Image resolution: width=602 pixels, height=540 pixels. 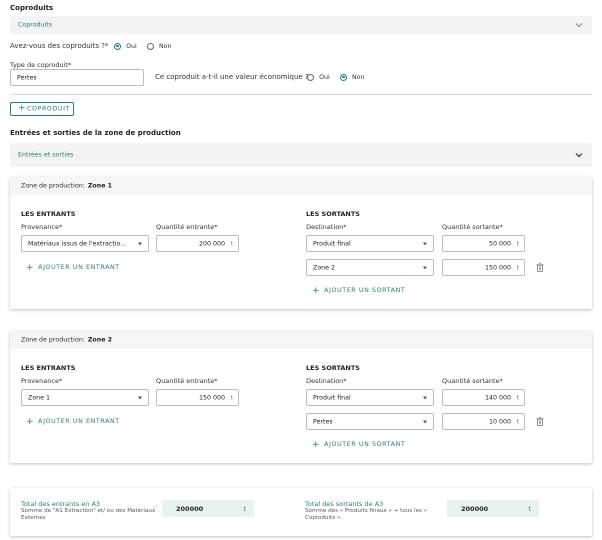 What do you see at coordinates (77, 77) in the screenshot?
I see `type-coproduit-input: Pertes` at bounding box center [77, 77].